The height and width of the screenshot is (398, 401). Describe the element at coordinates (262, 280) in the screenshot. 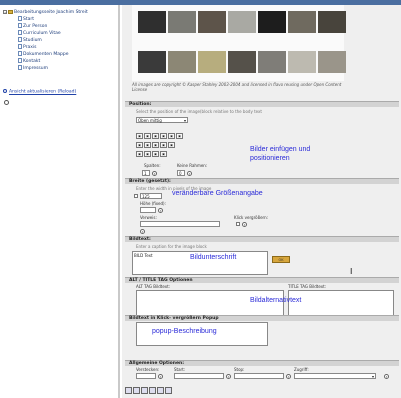

I see `section-alt-title-header: ALT / TITLE TAG Optionen` at that location.